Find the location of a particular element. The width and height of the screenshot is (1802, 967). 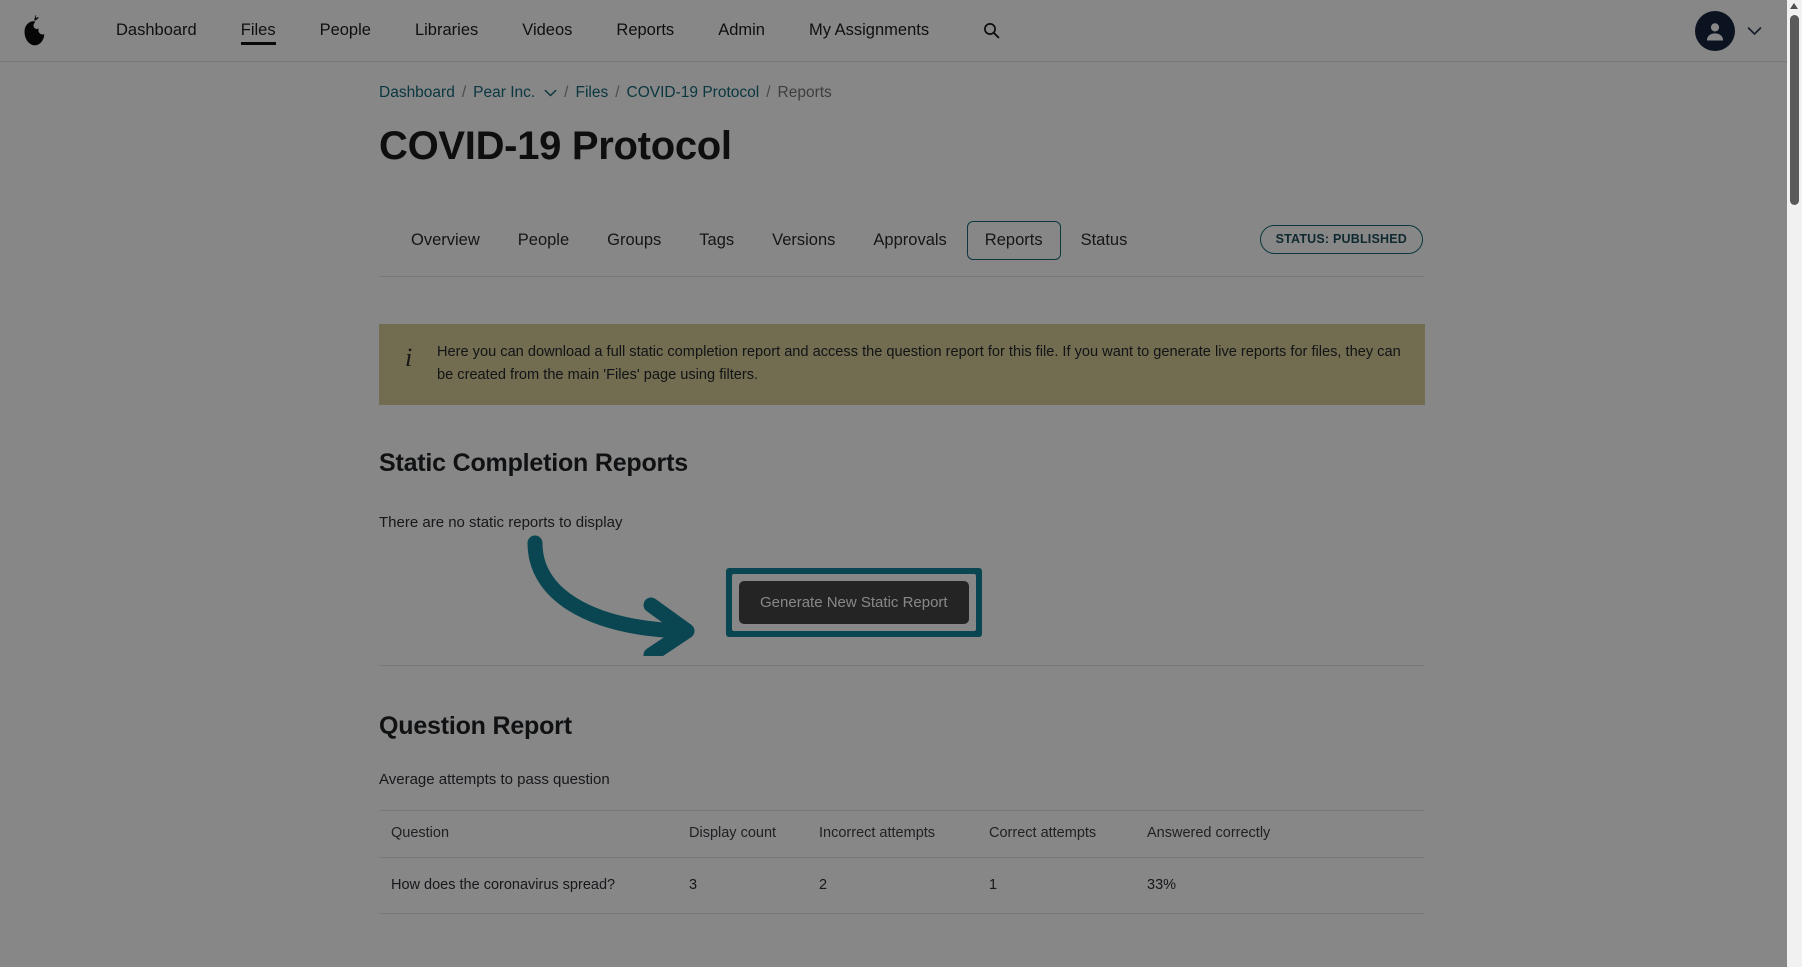

tab-label: Tags is located at coordinates (717, 240).